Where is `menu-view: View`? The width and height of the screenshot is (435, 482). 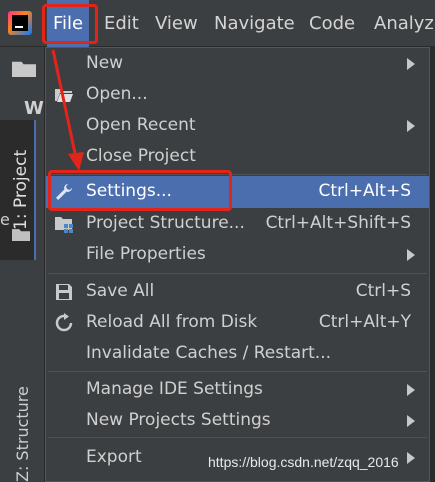
menu-view: View is located at coordinates (176, 23).